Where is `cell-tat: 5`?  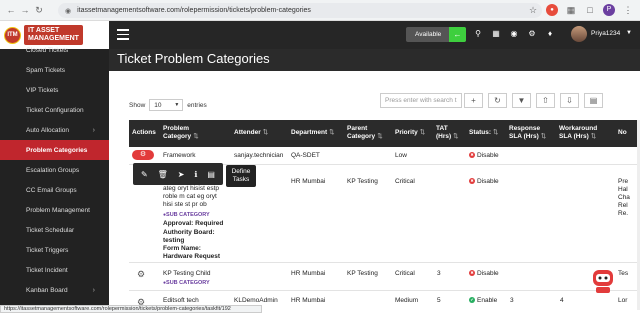
cell-tat: 5 is located at coordinates (439, 300).